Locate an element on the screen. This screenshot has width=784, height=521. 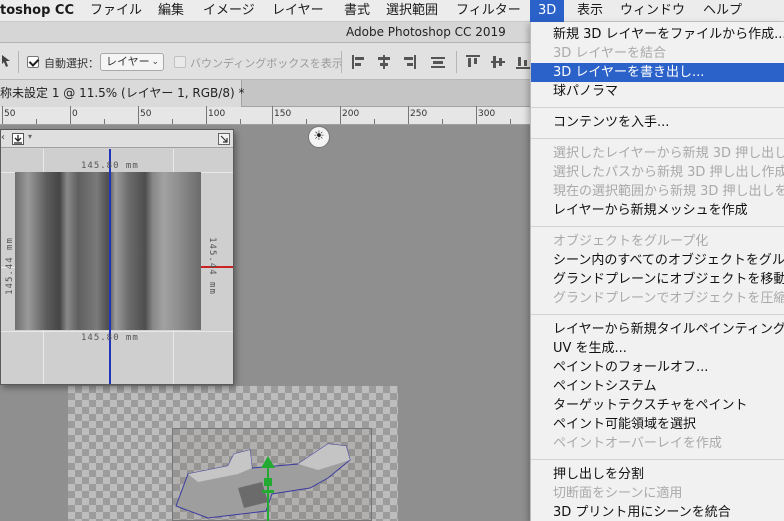
transparent-layer-area is located at coordinates (233, 453).